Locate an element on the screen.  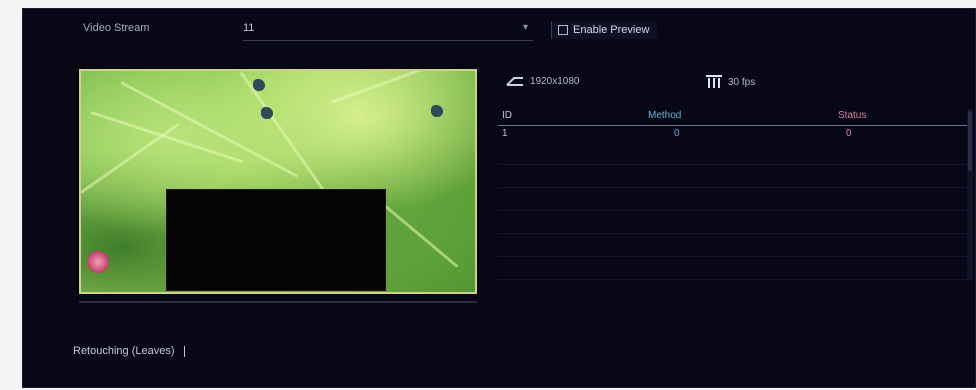
resolution-info: 1920x1080 is located at coordinates (543, 81).